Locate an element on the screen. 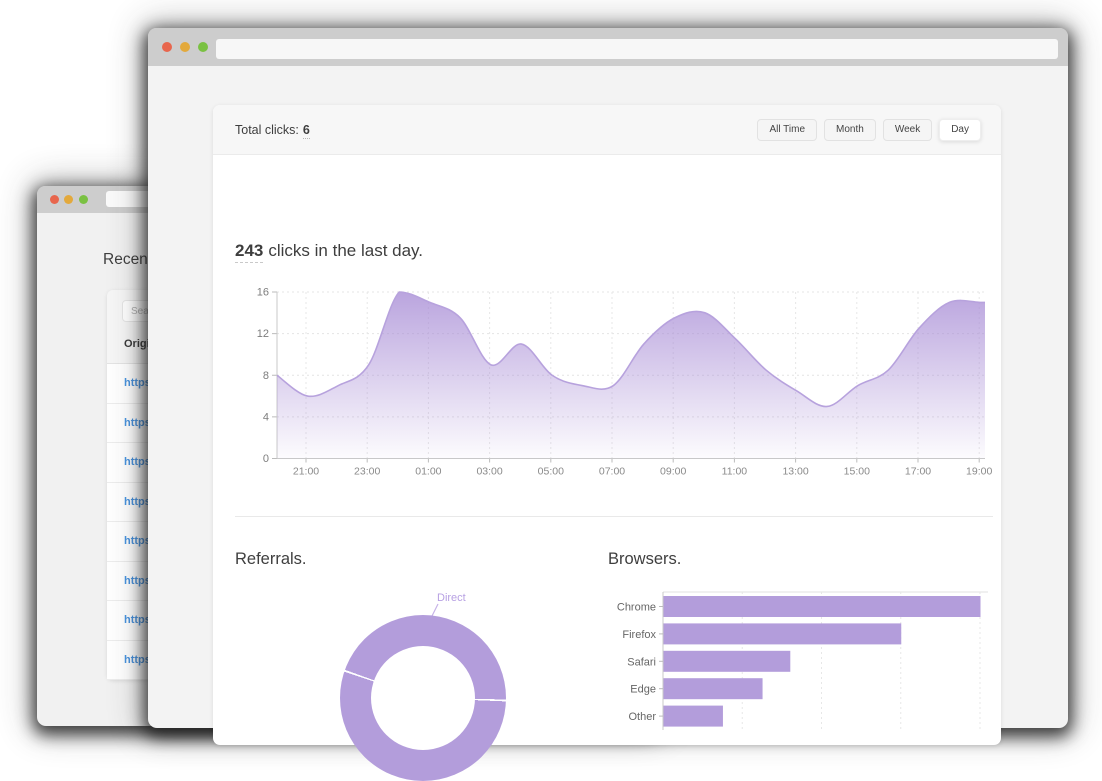 The height and width of the screenshot is (781, 1102). svg-text: 19:00 is located at coordinates (979, 472).